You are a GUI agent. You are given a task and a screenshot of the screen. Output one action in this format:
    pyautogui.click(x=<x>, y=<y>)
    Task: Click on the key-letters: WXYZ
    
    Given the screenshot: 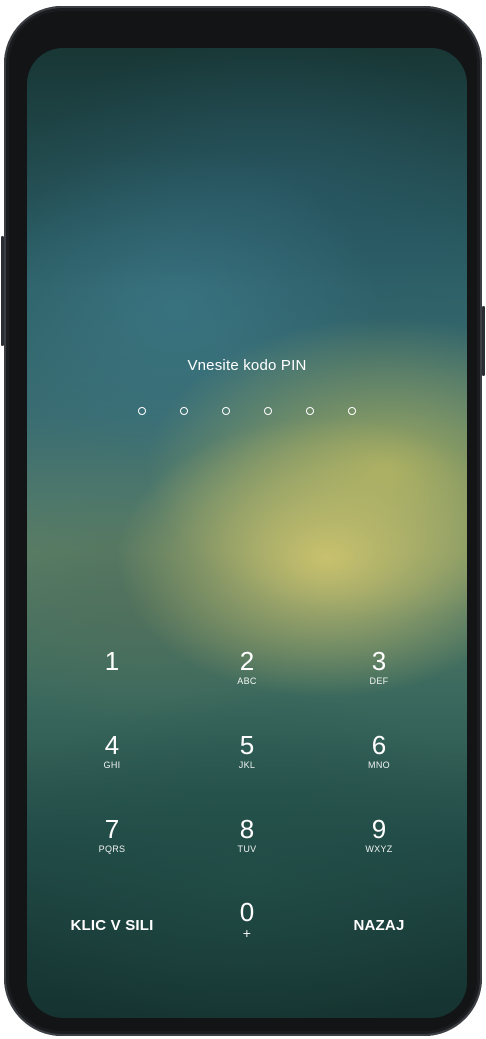 What is the action you would take?
    pyautogui.click(x=379, y=849)
    